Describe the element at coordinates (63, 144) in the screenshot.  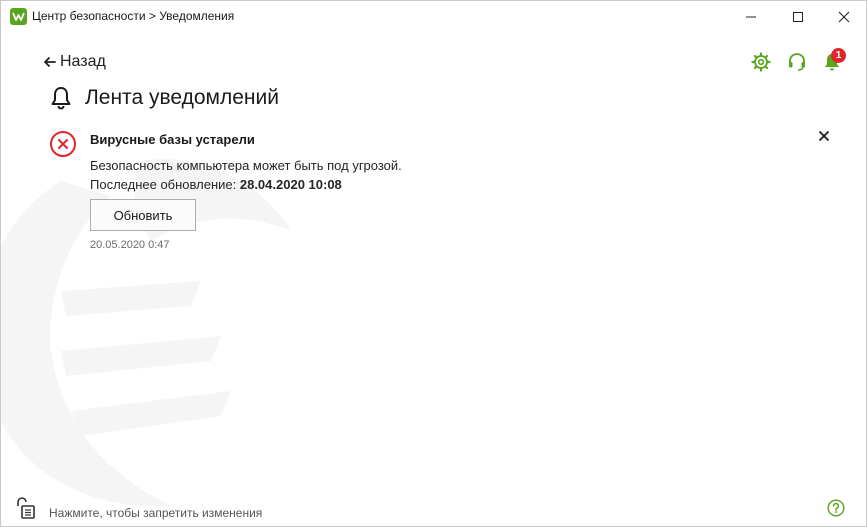
I see `error-circle-icon` at that location.